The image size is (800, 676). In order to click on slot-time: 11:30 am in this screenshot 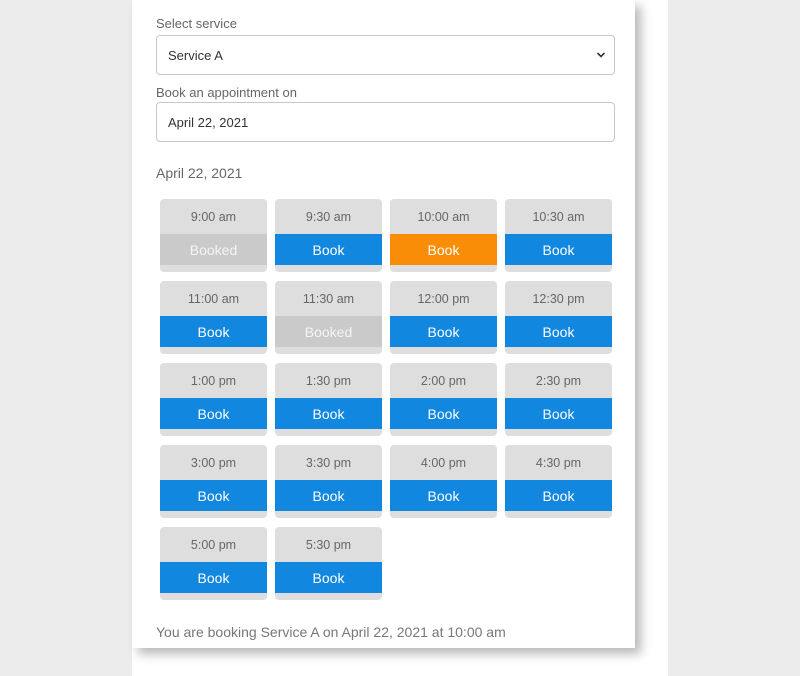, I will do `click(328, 298)`.